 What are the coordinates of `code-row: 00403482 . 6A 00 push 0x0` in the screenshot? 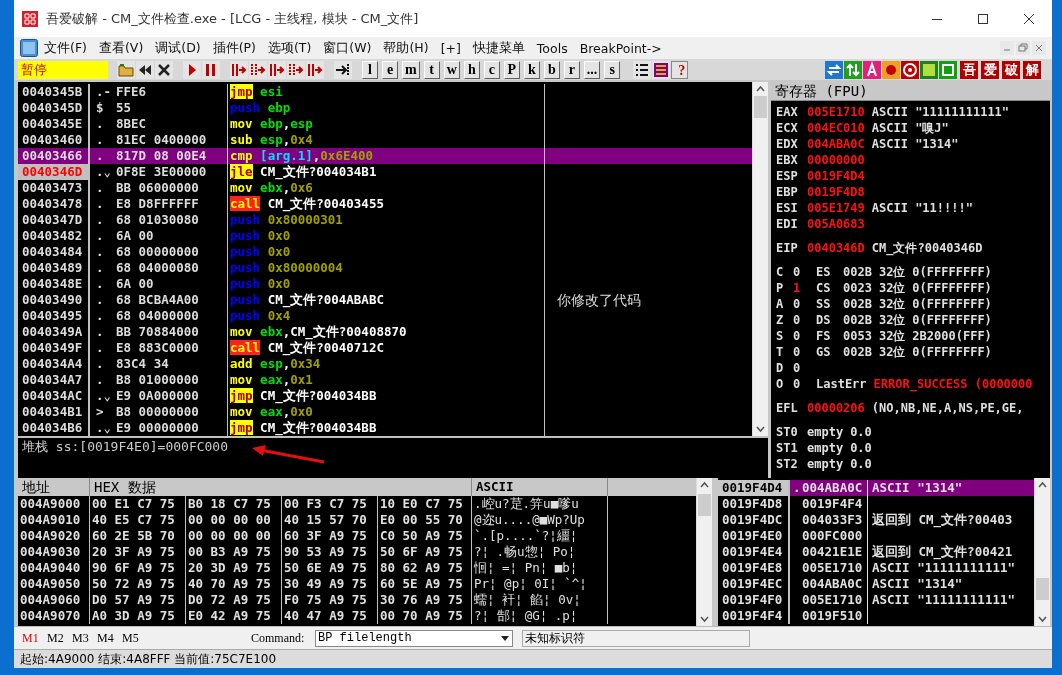 It's located at (385, 236).